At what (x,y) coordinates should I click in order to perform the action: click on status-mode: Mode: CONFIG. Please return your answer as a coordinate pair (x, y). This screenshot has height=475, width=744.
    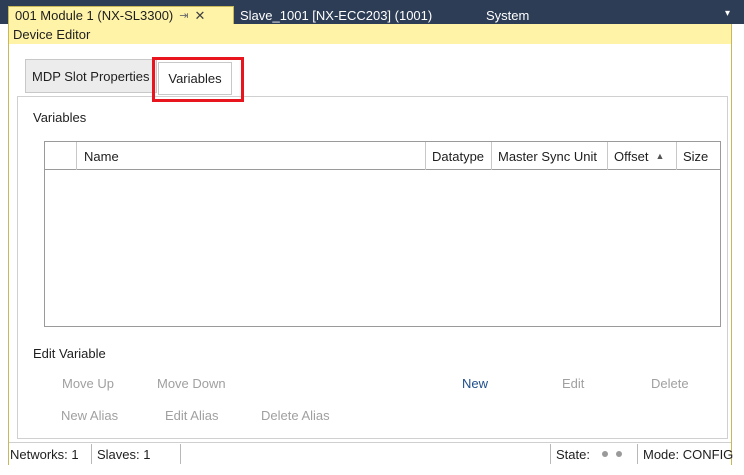
    Looking at the image, I should click on (688, 454).